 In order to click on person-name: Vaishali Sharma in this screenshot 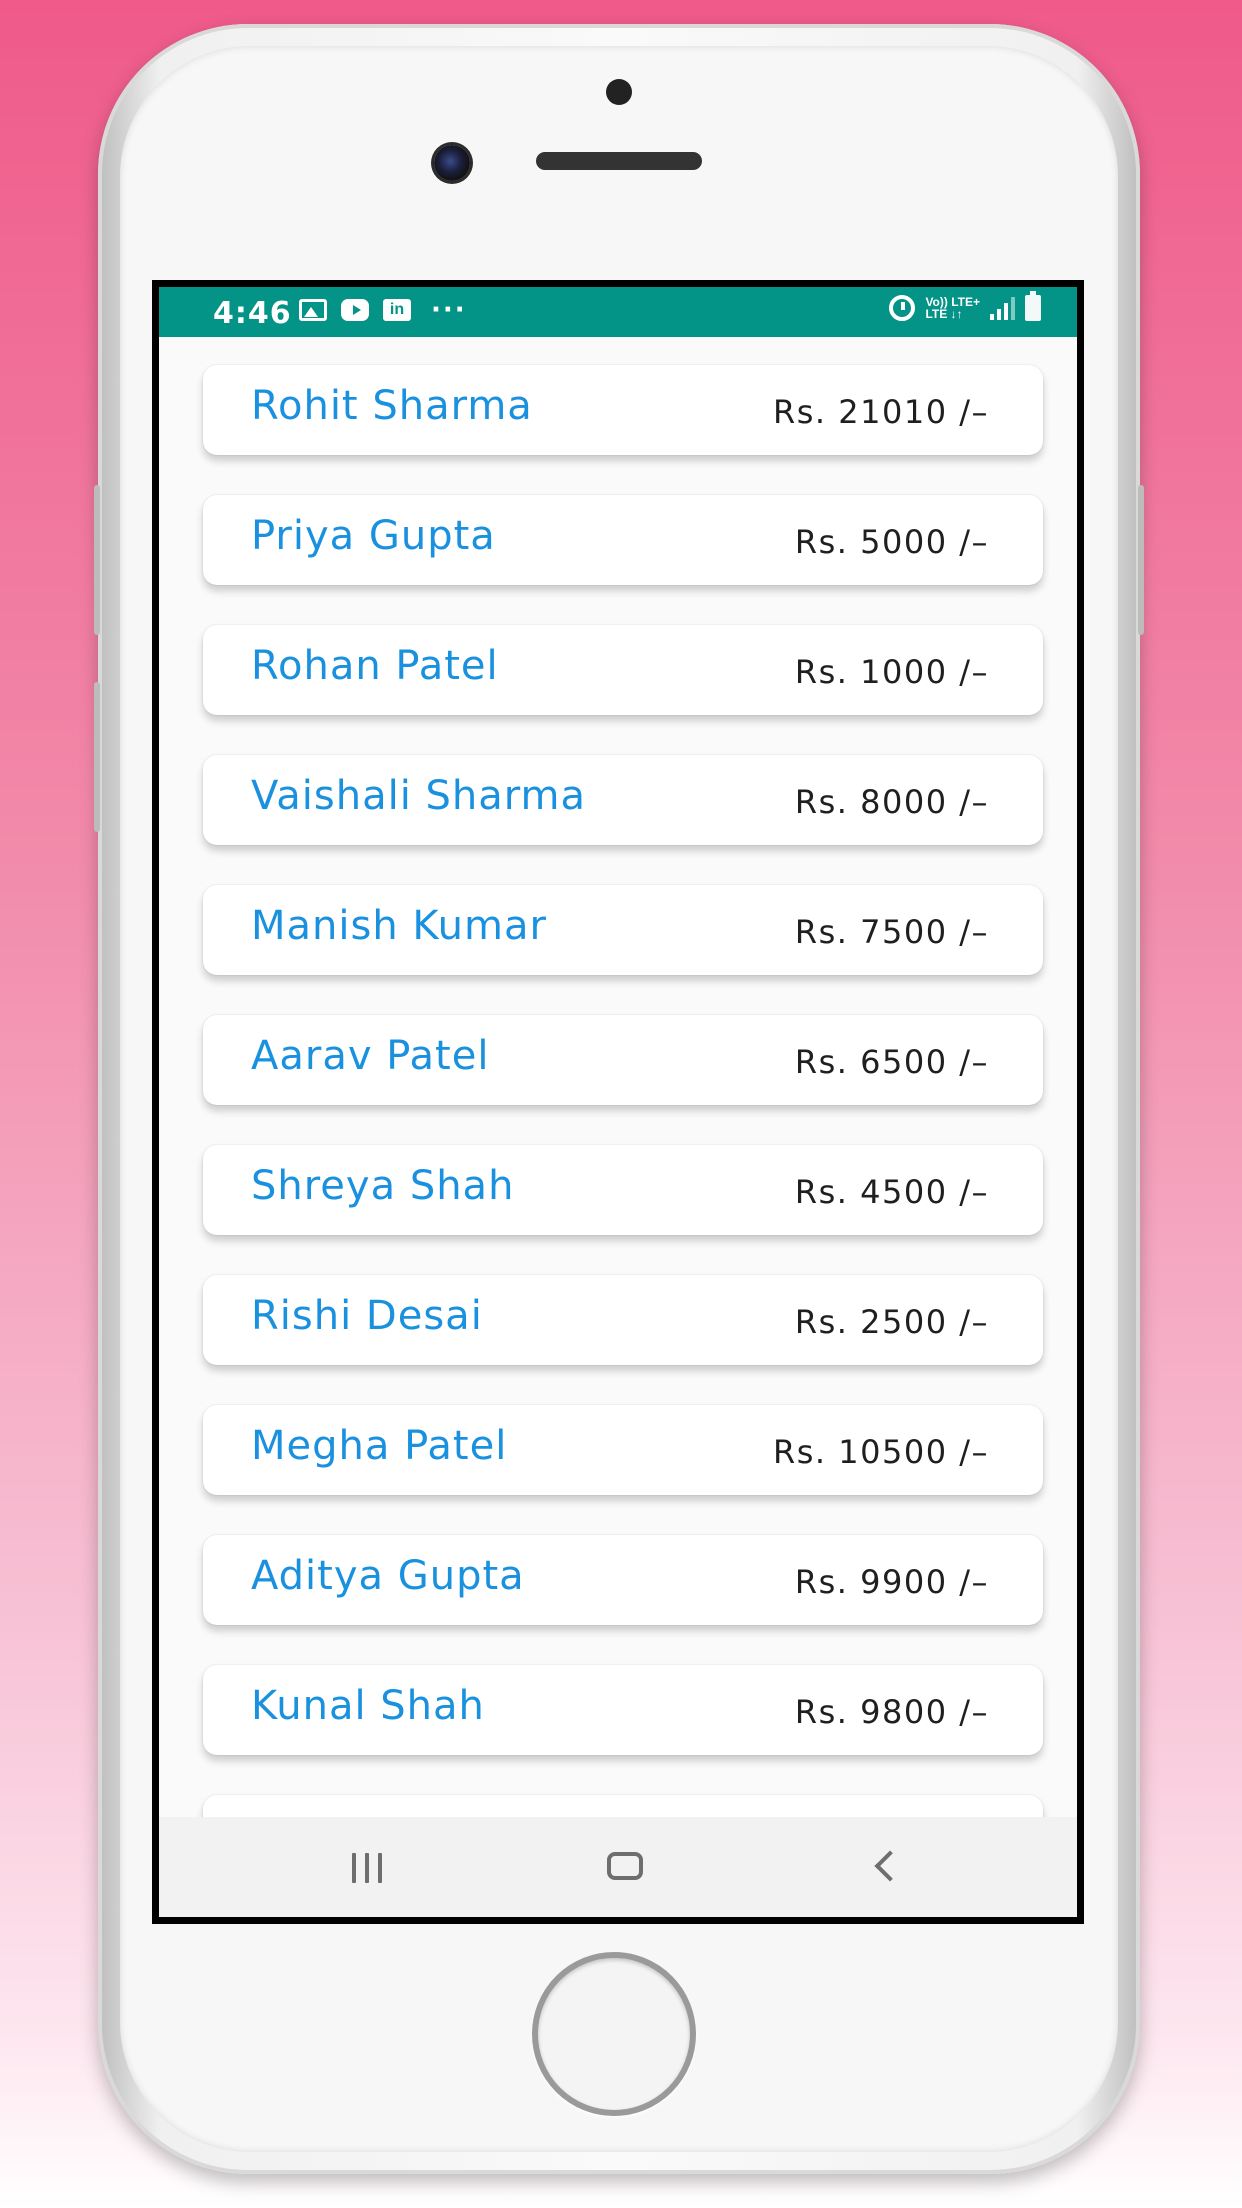, I will do `click(418, 796)`.